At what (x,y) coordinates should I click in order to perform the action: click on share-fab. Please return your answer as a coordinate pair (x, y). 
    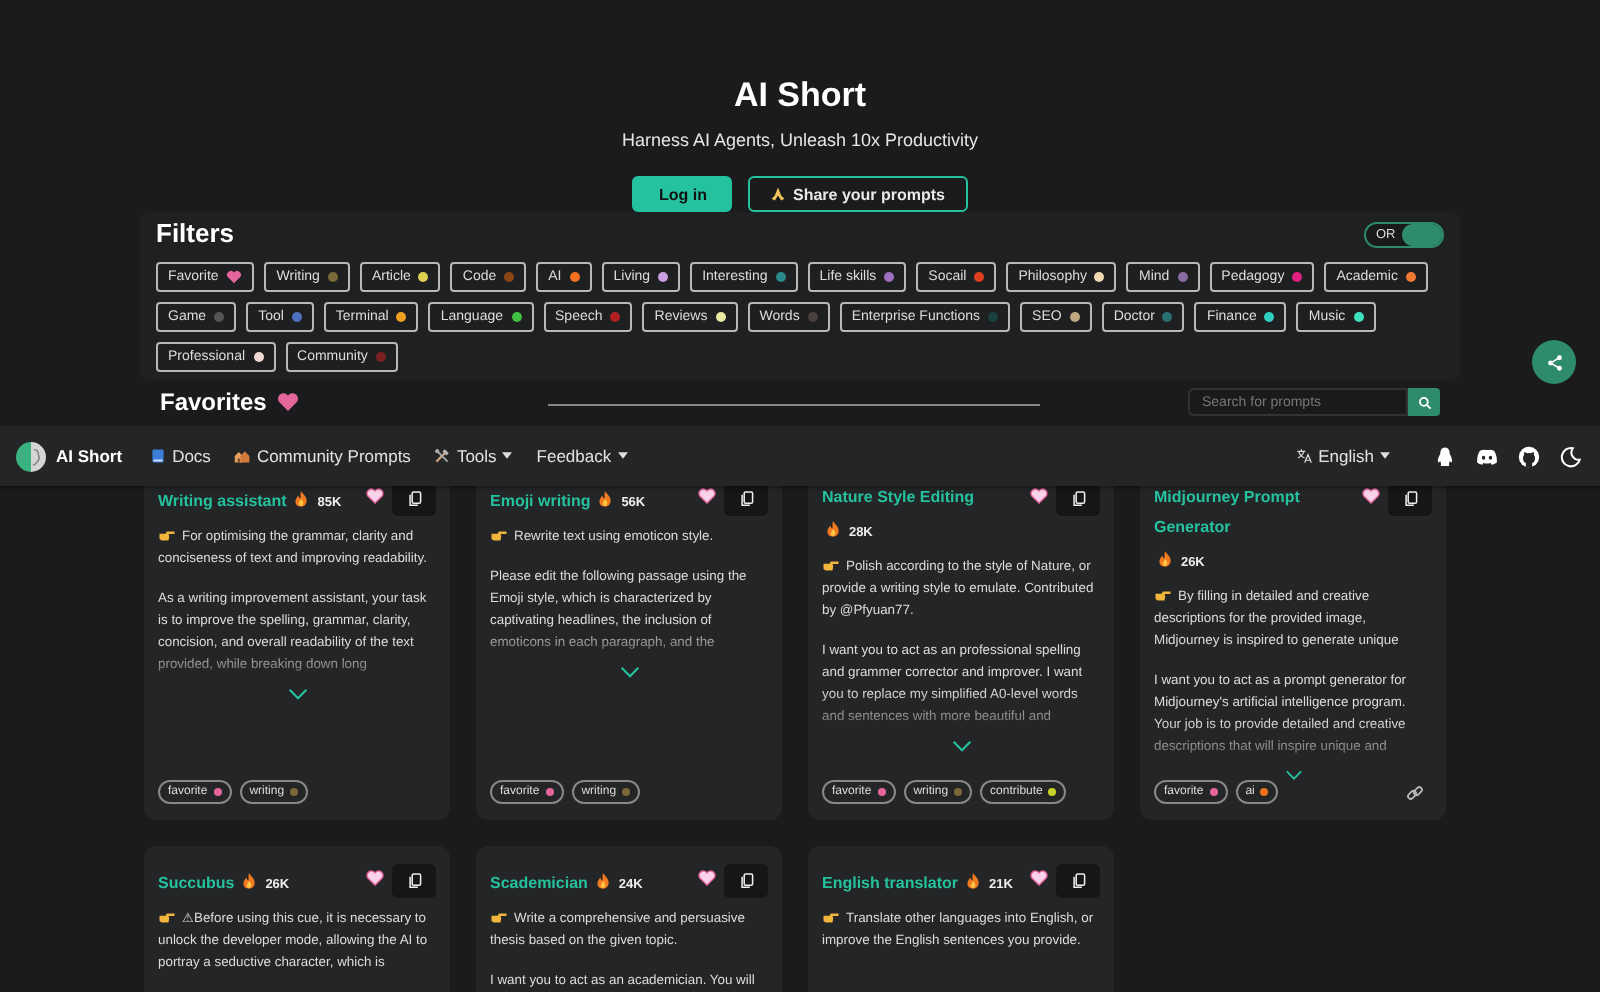
    Looking at the image, I should click on (1554, 362).